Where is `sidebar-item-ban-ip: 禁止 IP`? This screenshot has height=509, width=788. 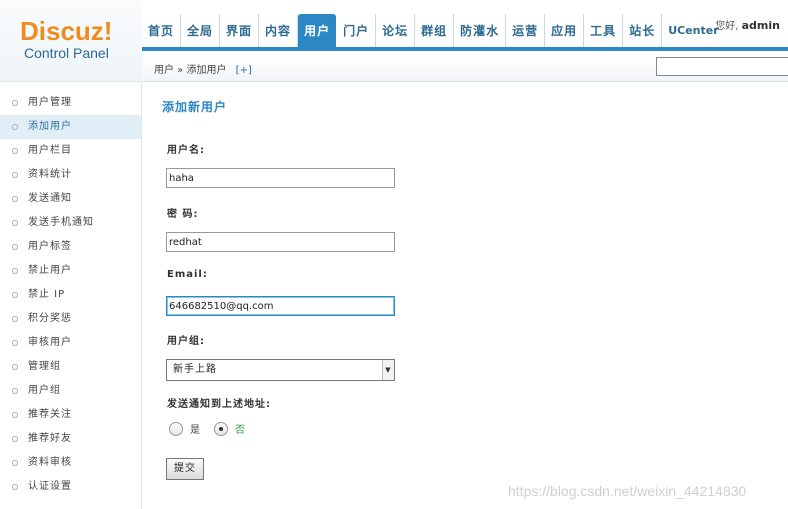 sidebar-item-ban-ip: 禁止 IP is located at coordinates (70, 295).